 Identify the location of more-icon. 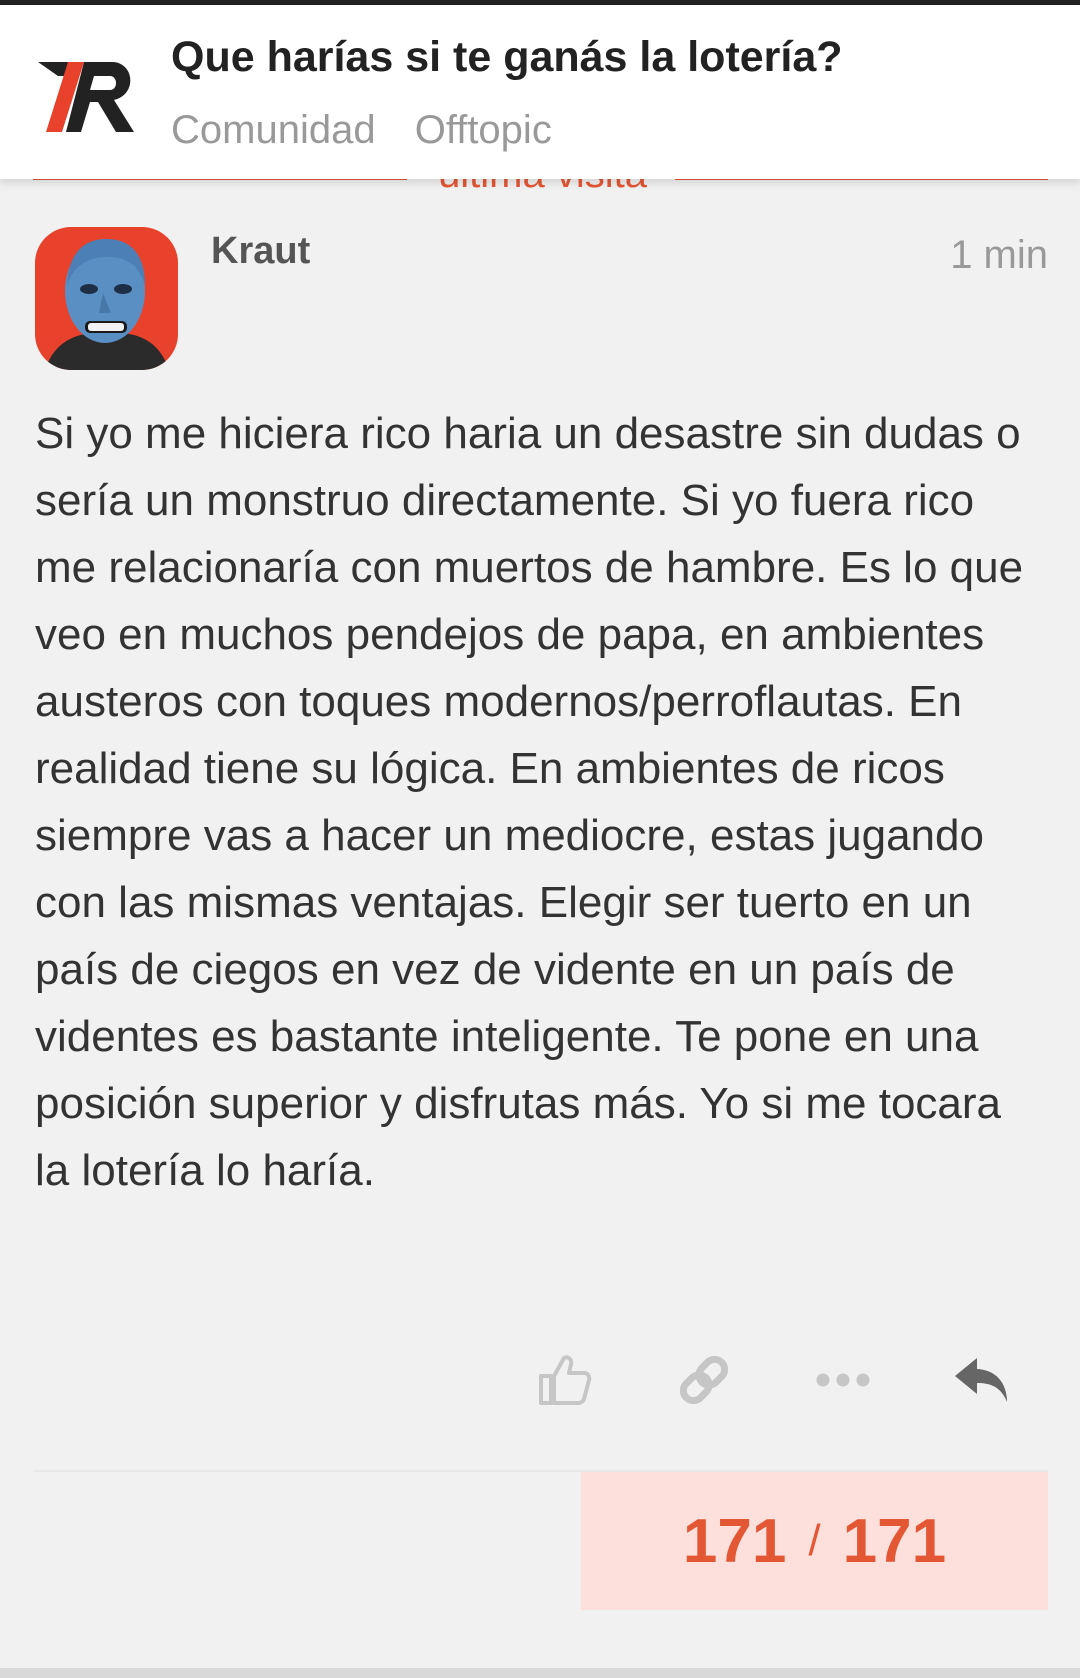
(843, 1380).